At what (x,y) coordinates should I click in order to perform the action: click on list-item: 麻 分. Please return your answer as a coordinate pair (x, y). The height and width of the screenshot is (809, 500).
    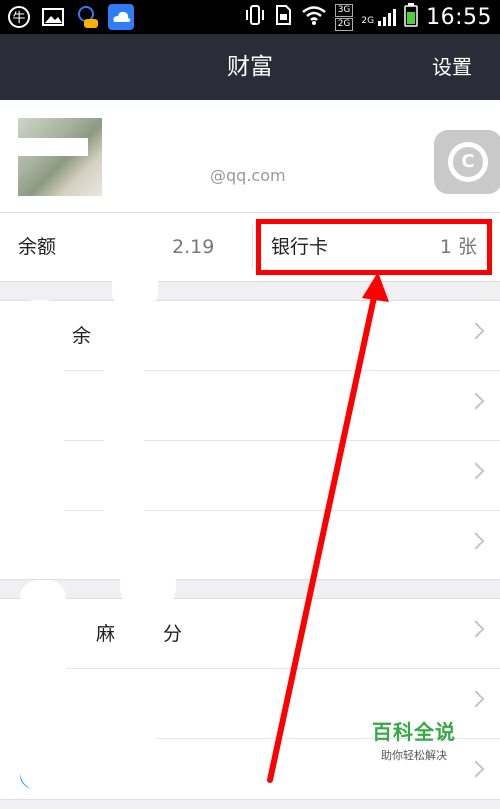
    Looking at the image, I should click on (250, 634).